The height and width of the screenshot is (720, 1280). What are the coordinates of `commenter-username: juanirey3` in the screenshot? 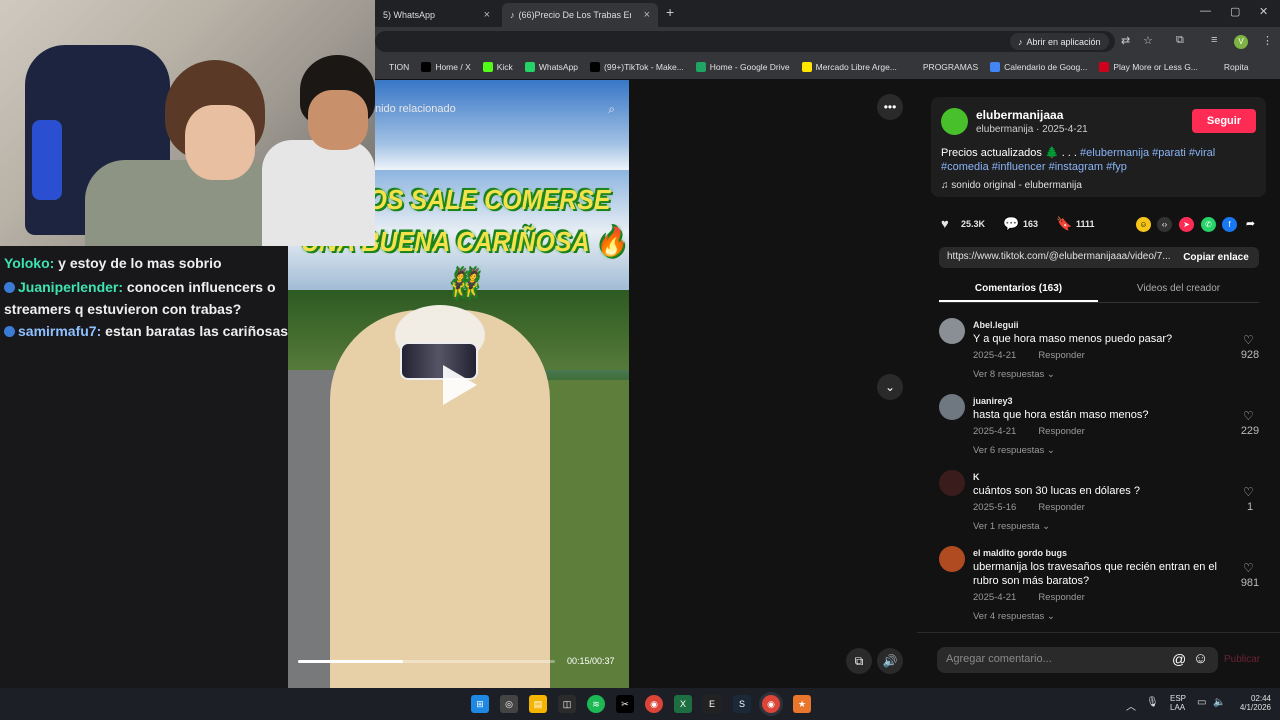 It's located at (993, 401).